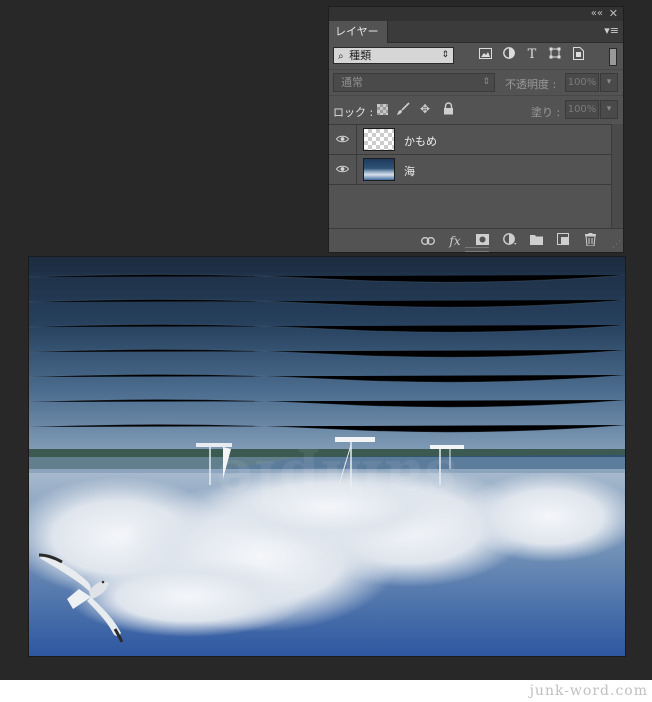  Describe the element at coordinates (428, 241) in the screenshot. I see `link-layers-icon` at that location.